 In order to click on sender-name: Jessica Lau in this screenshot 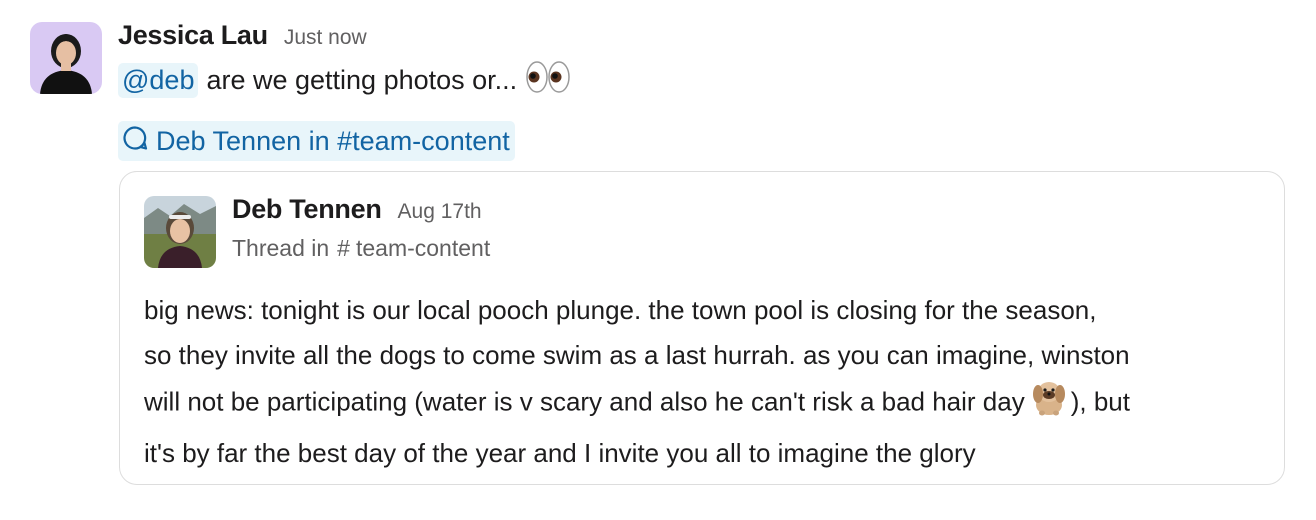, I will do `click(193, 35)`.